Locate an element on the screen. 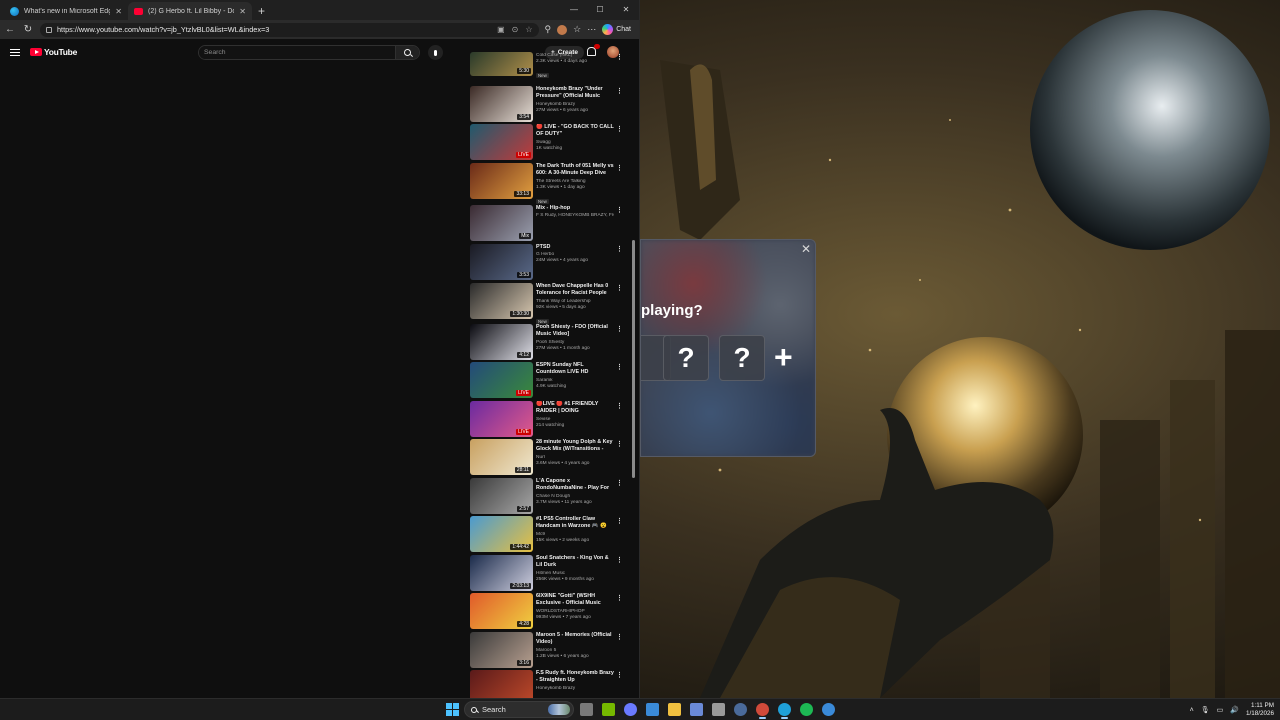 Image resolution: width=1280 pixels, height=720 pixels. profile-avatar is located at coordinates (562, 29).